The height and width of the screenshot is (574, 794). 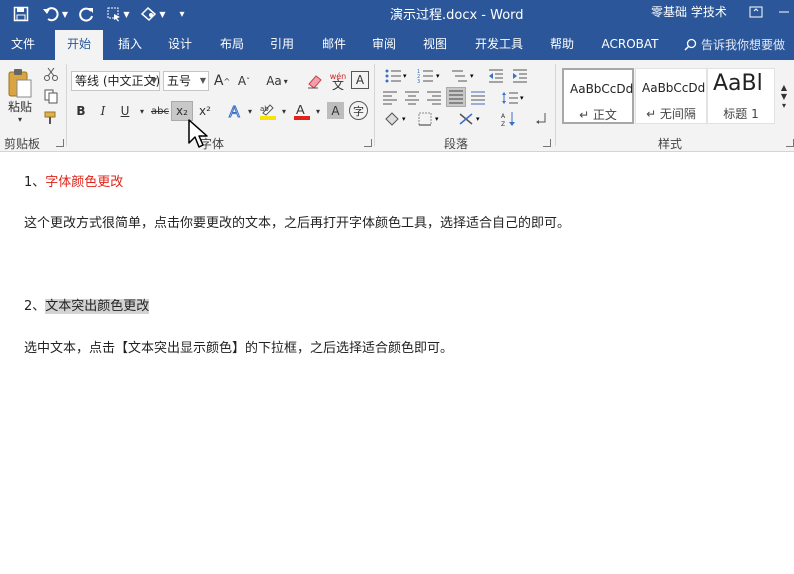 I want to click on bullets-icon: ▾, so click(x=396, y=76).